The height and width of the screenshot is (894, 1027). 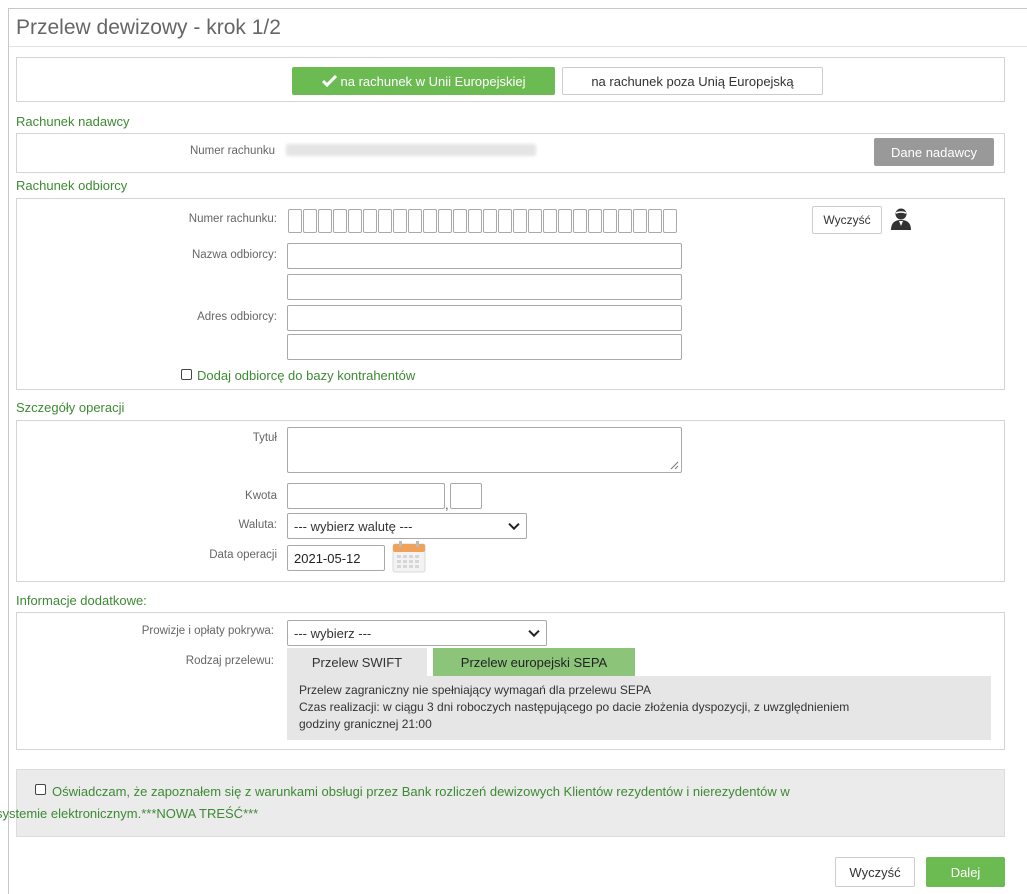 What do you see at coordinates (129, 813) in the screenshot?
I see `declaration-line-2: systemie elektronicznym.***NOWA TREŚĆ***` at bounding box center [129, 813].